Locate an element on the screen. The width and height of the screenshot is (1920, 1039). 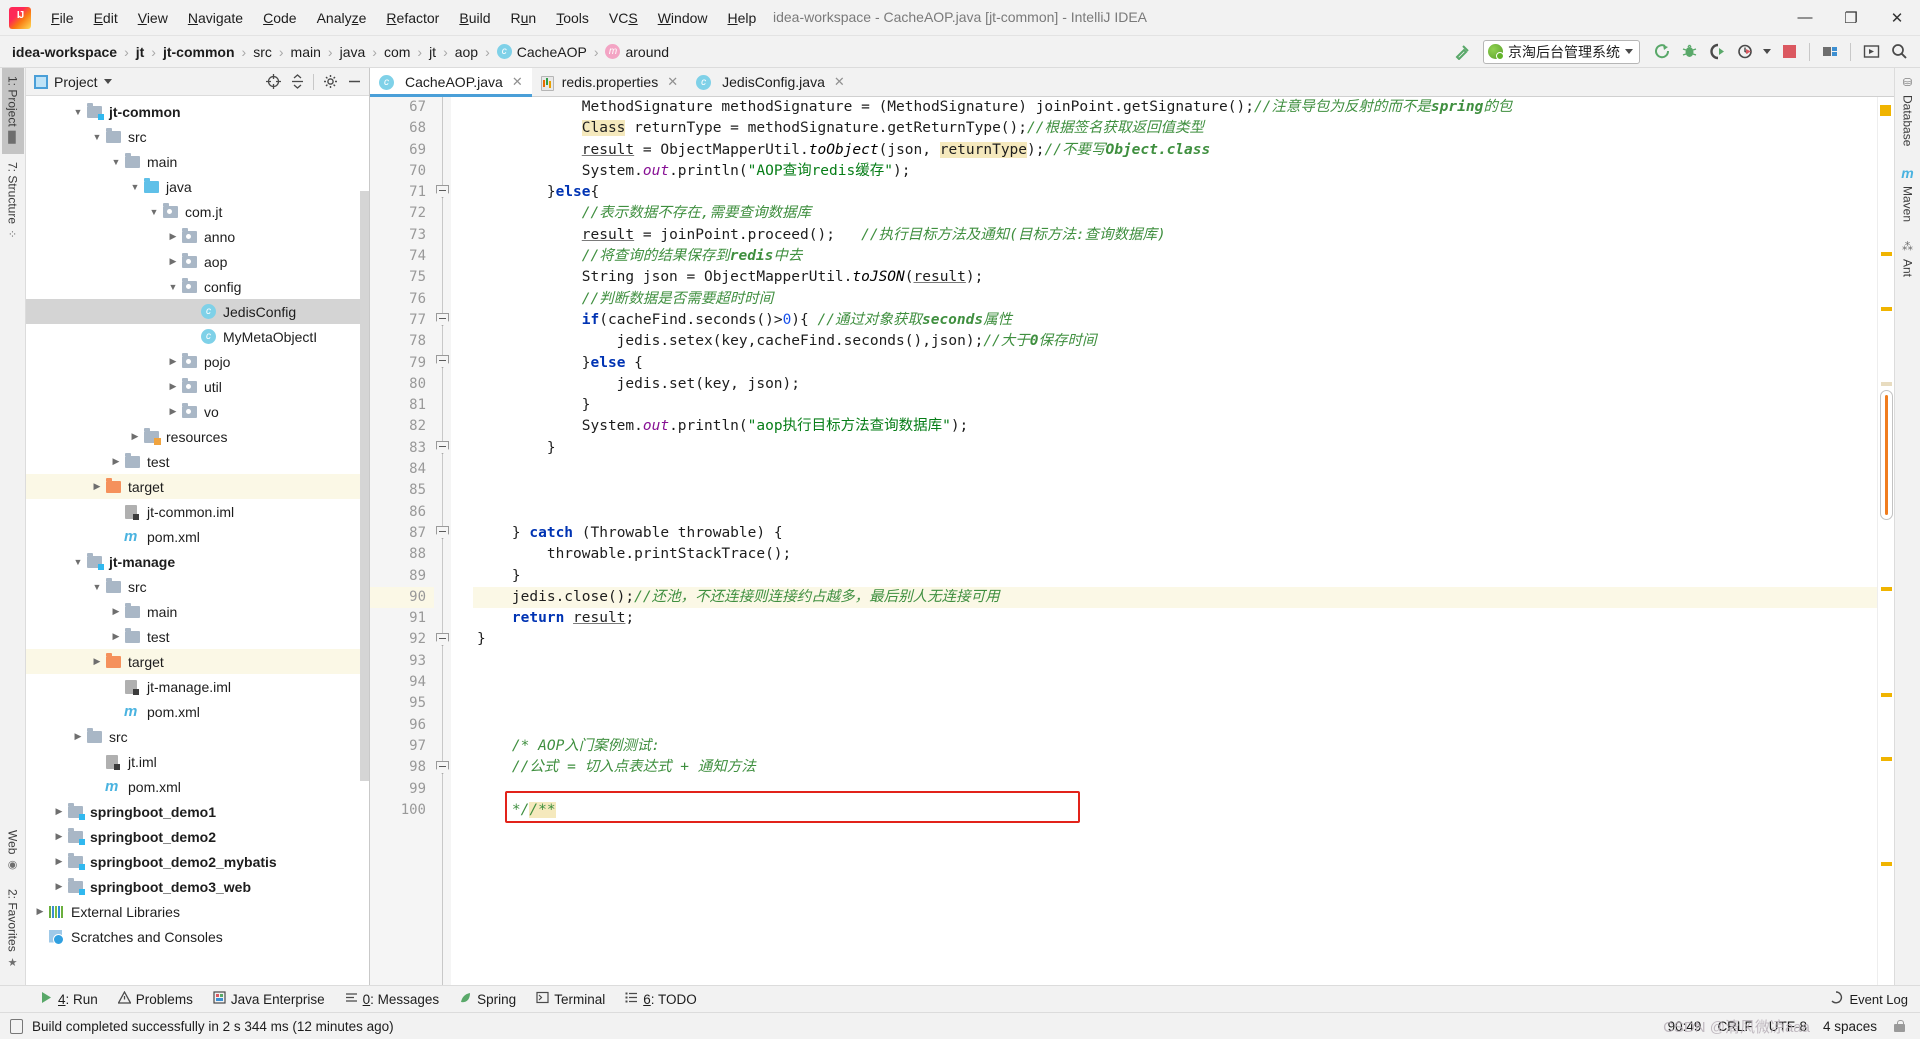
tree-node-scratches-and-consoles: Scratches and Consoles is located at coordinates (197, 936).